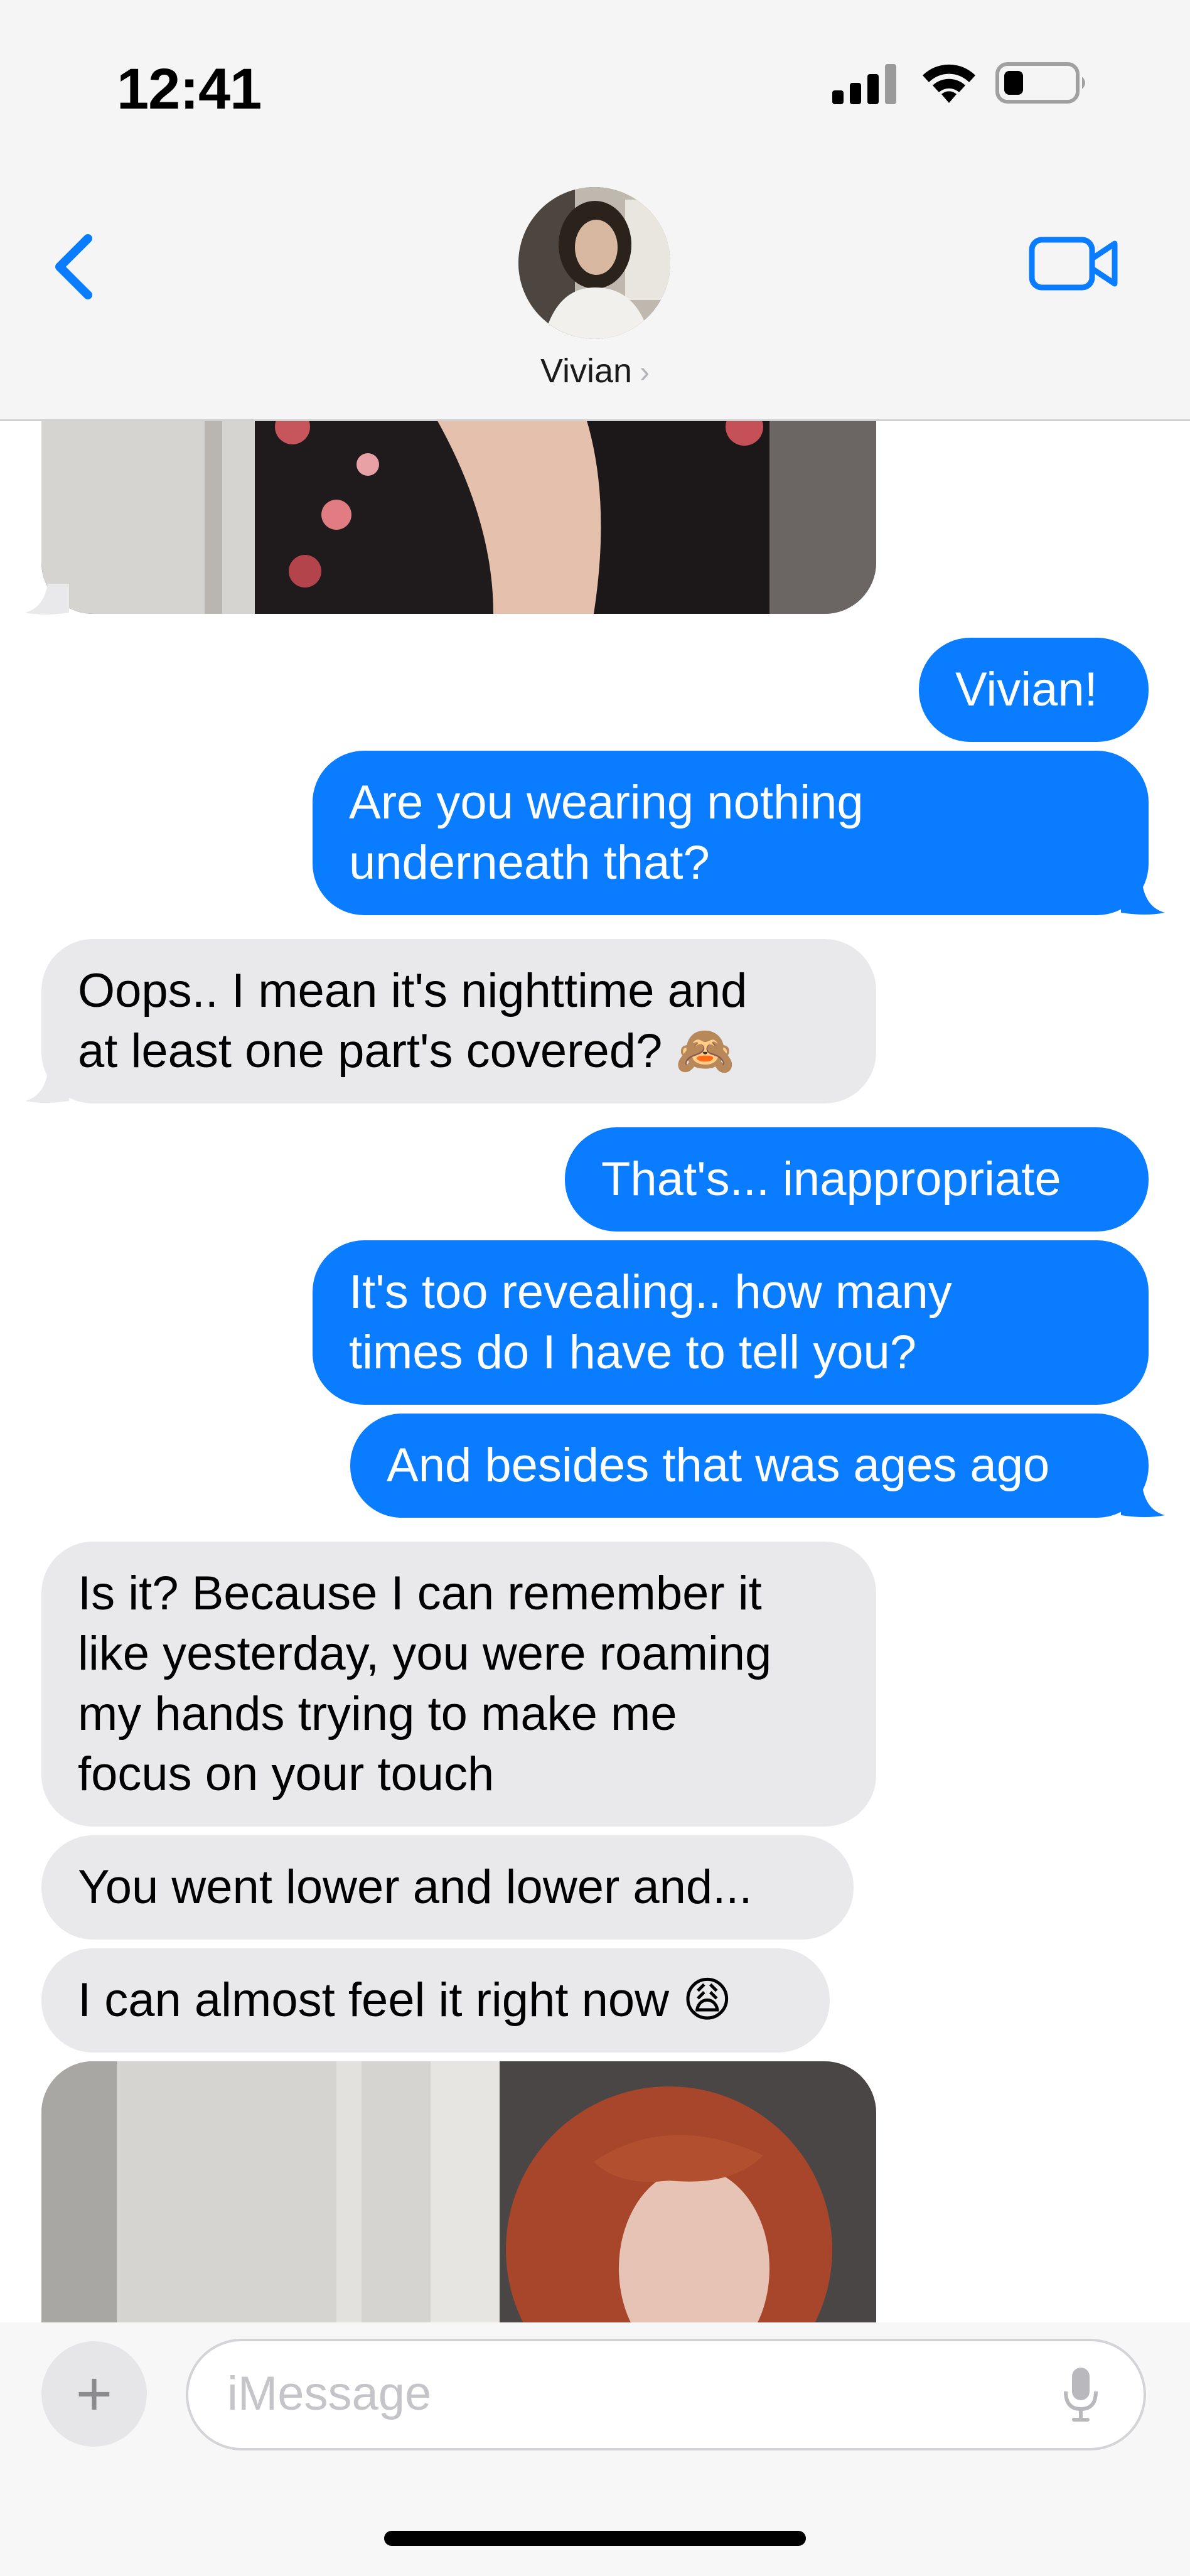 The image size is (1190, 2576). I want to click on contact-avatar, so click(594, 263).